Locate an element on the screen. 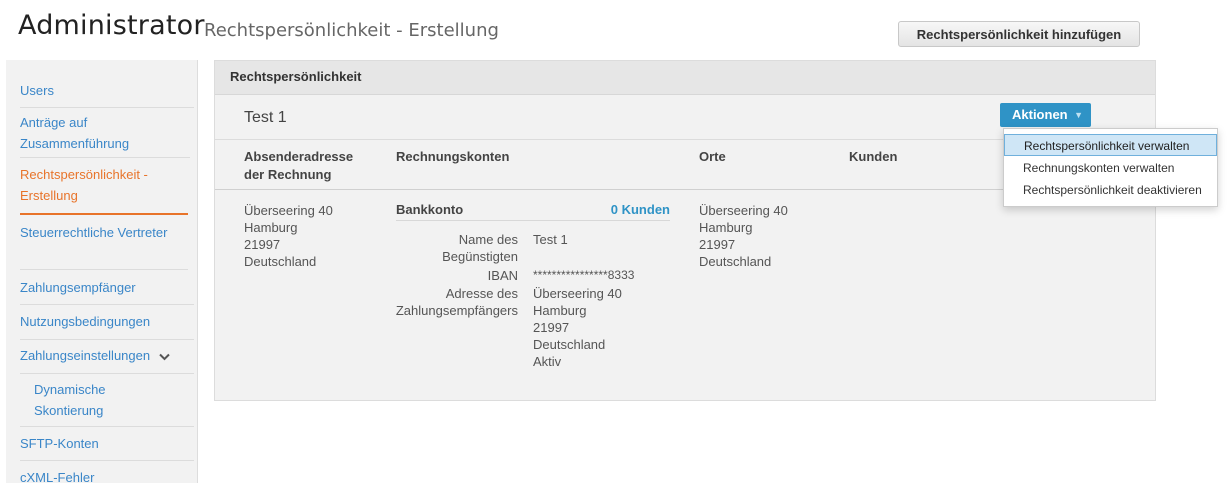 This screenshot has width=1227, height=491. sidebar-item-label: Zahlungseinstellungen is located at coordinates (85, 355).